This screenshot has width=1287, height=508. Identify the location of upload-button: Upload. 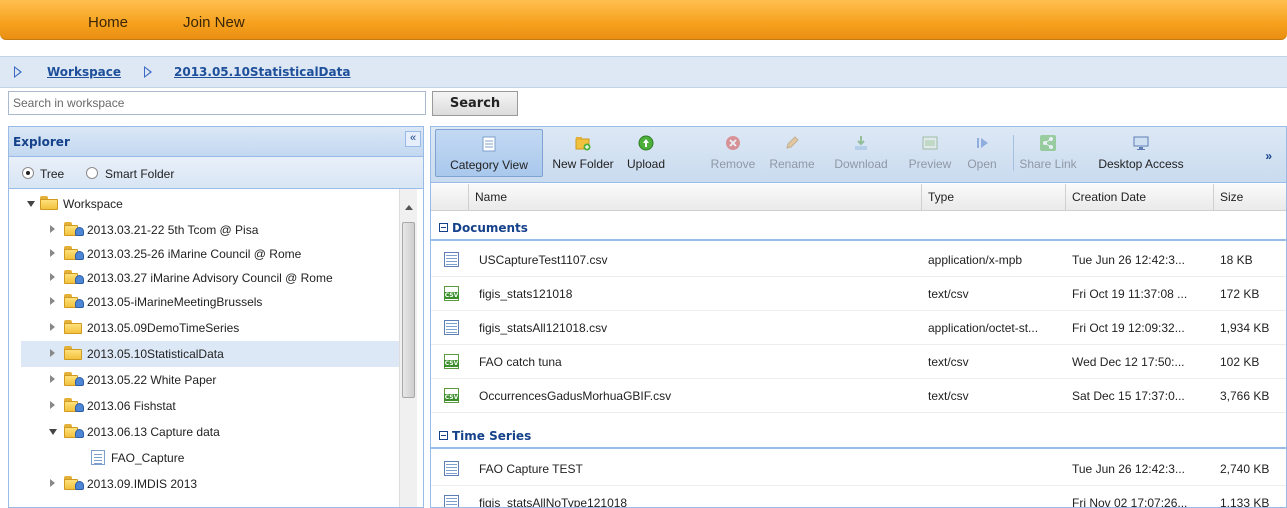
(646, 153).